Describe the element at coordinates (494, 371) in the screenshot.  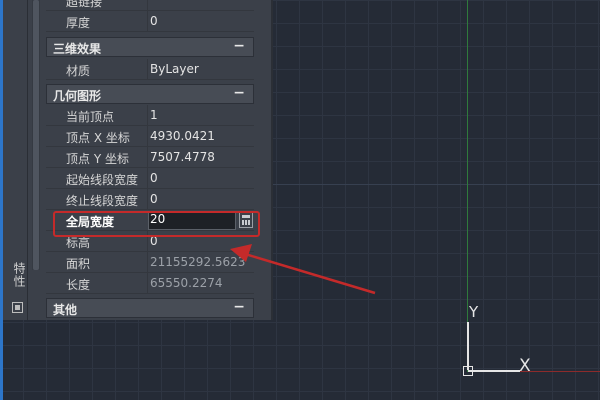
I see `ucs-x-arm` at that location.